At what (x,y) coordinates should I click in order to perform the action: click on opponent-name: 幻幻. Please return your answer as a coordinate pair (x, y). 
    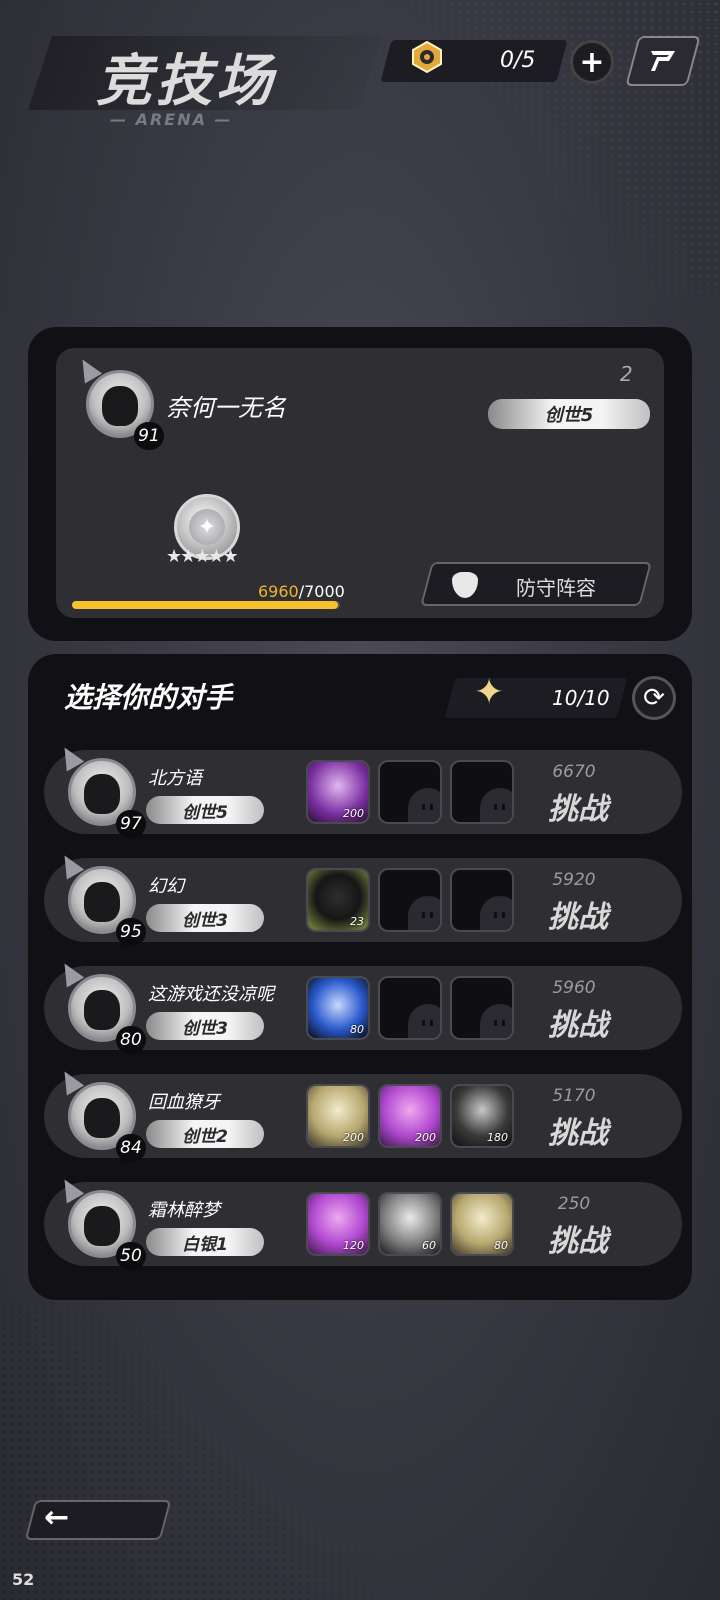
    Looking at the image, I should click on (166, 886).